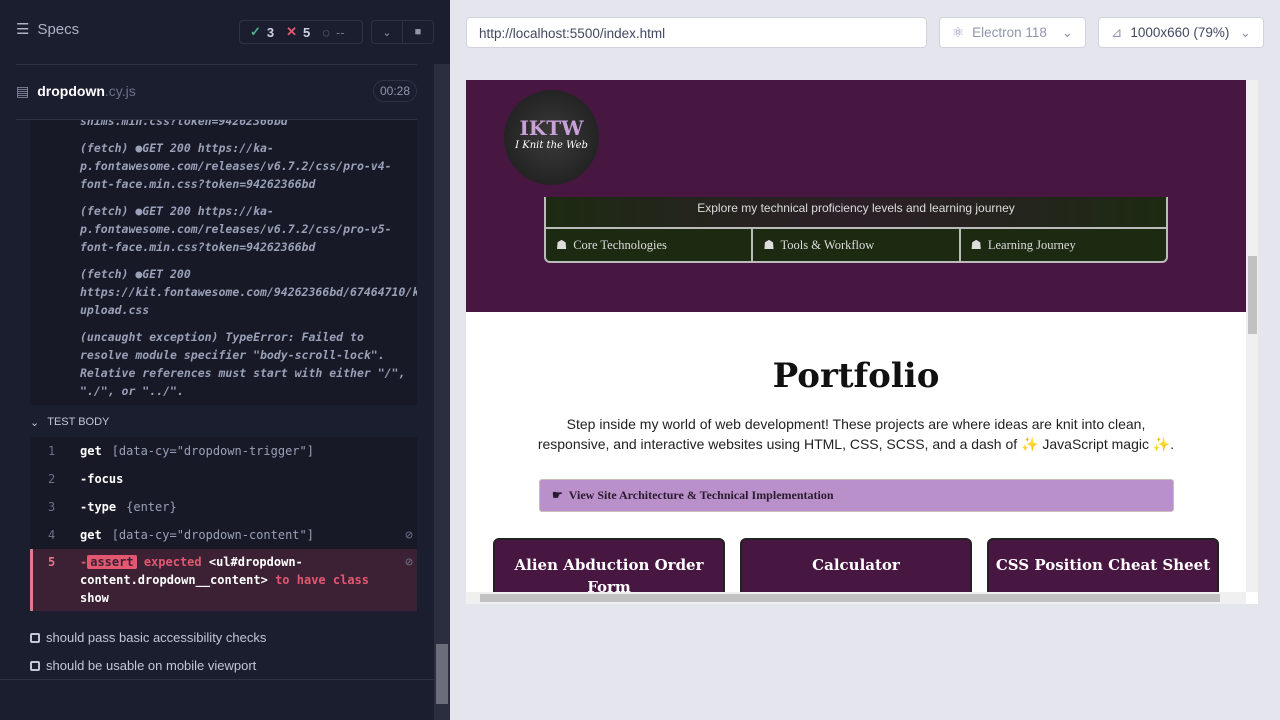  I want to click on site-logo: IKTW I Knit the Web, so click(551, 137).